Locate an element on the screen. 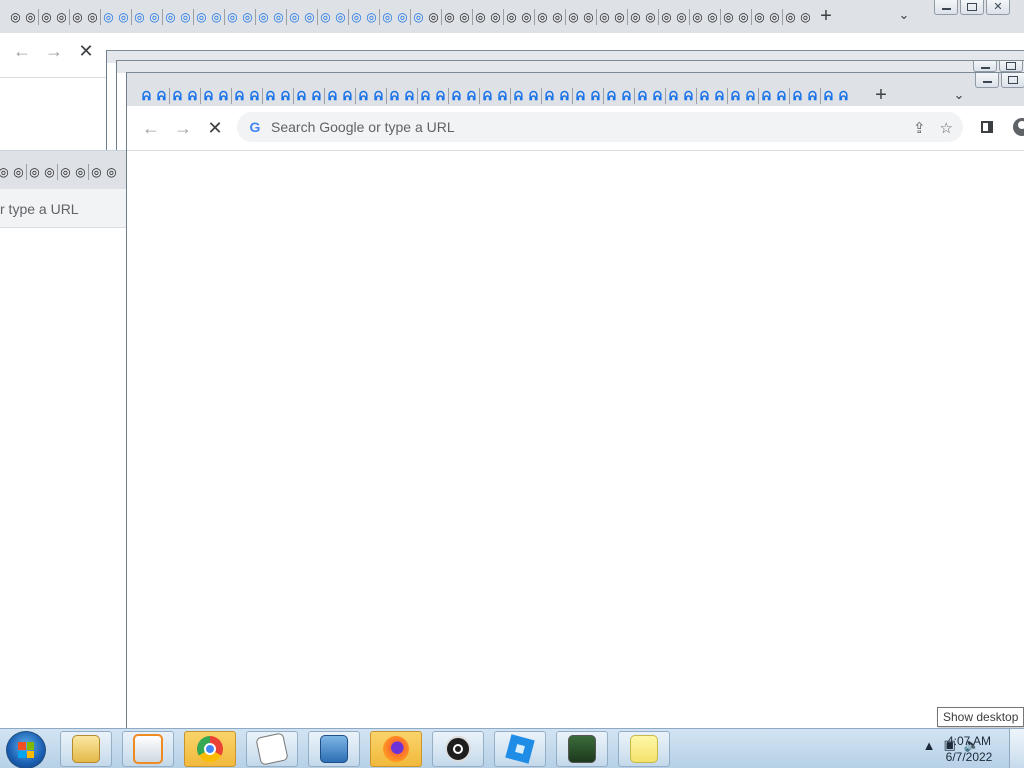  taskbar-solitaire is located at coordinates (272, 749).